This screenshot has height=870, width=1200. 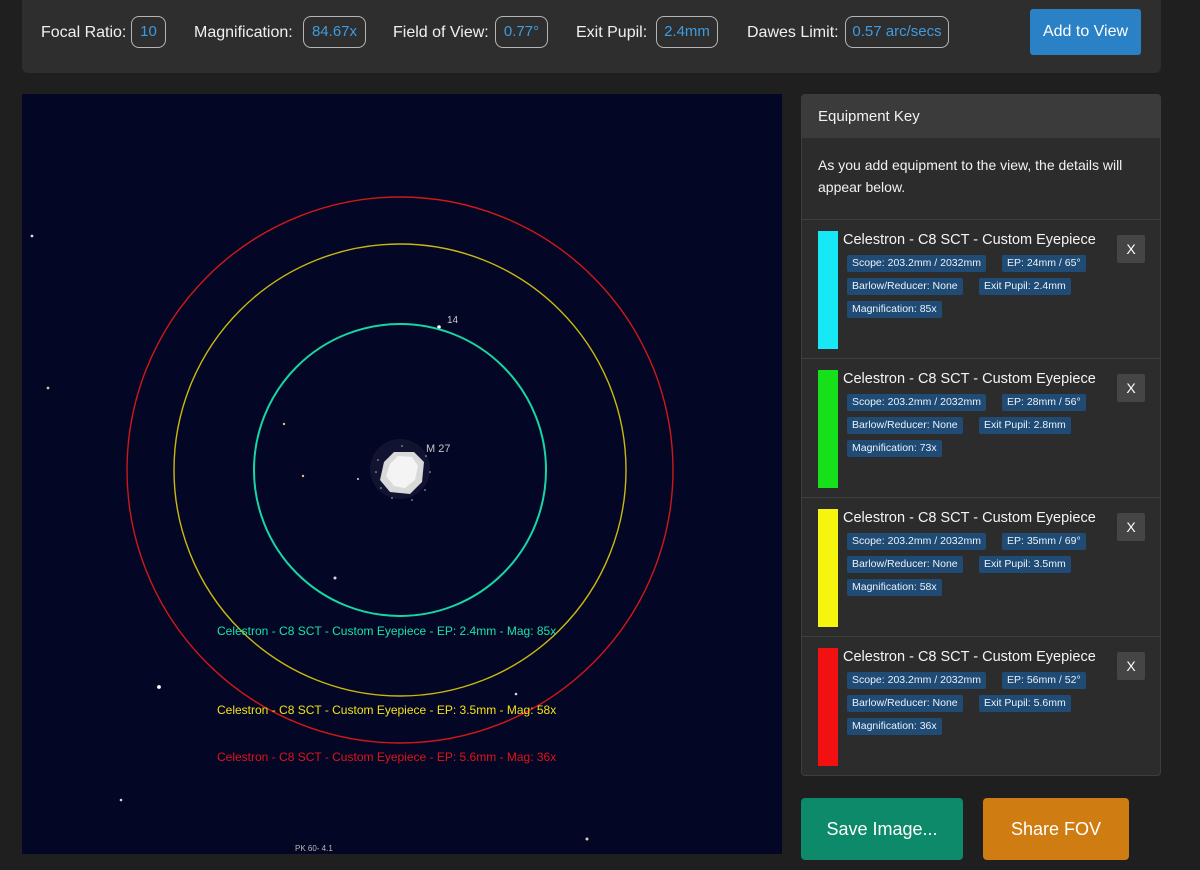 What do you see at coordinates (897, 32) in the screenshot?
I see `dawes-limit-value: 0.57 arc/secs` at bounding box center [897, 32].